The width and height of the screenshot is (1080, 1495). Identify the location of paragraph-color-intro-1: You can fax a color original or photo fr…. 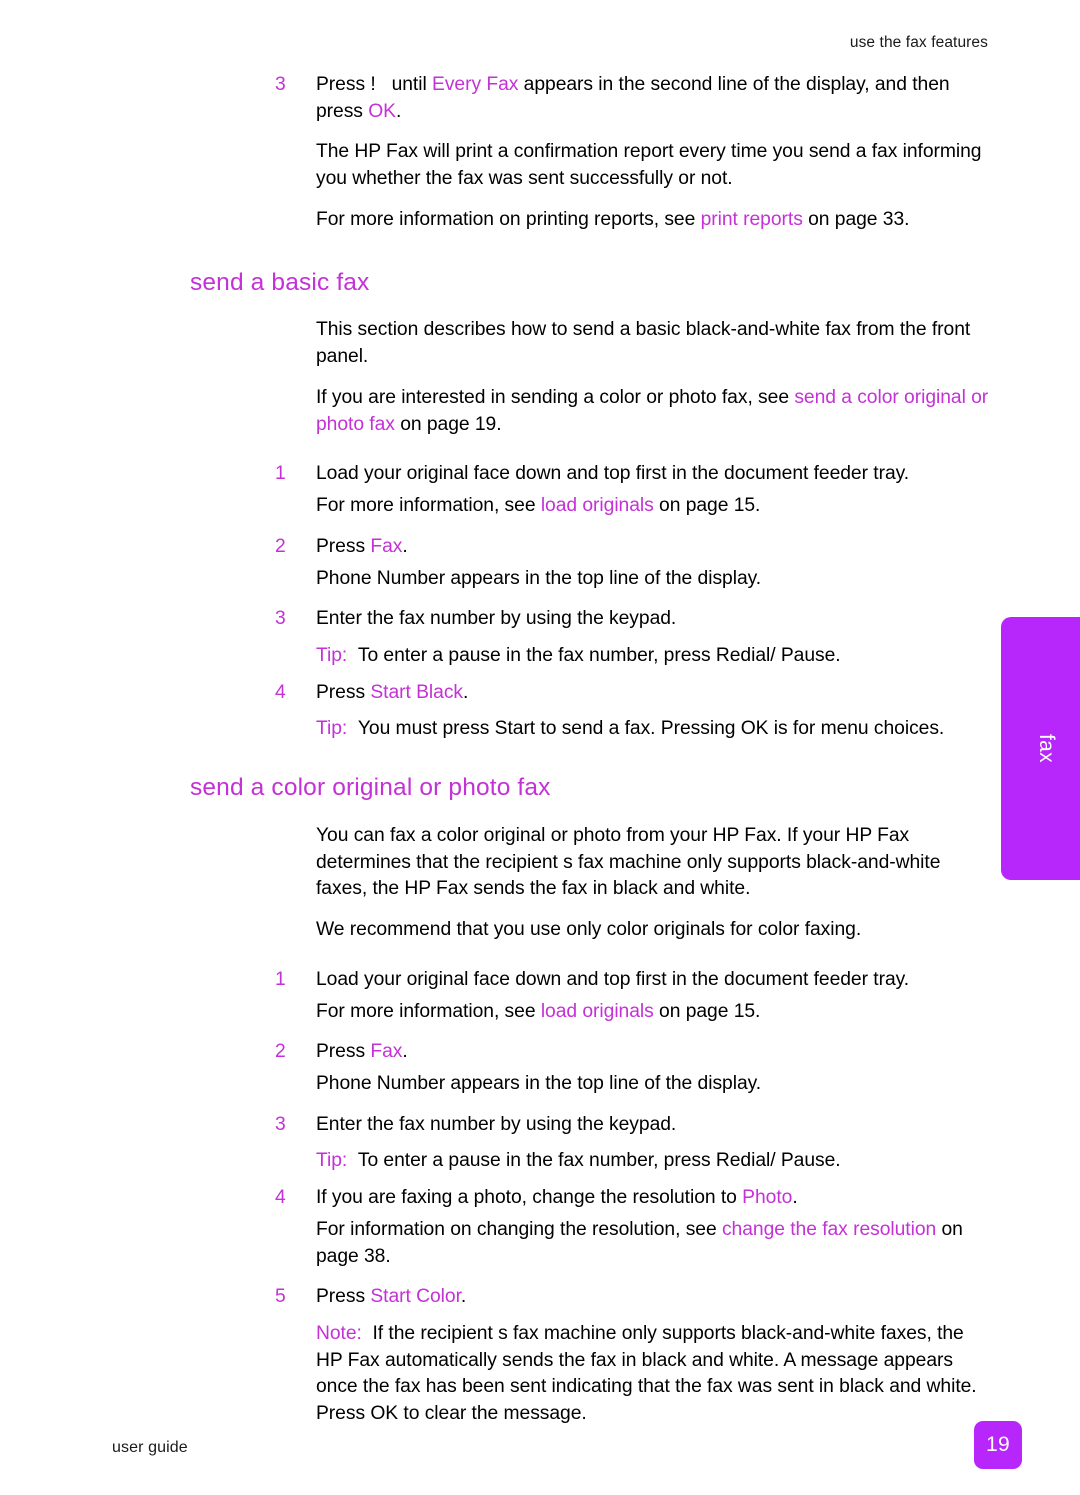
(628, 862).